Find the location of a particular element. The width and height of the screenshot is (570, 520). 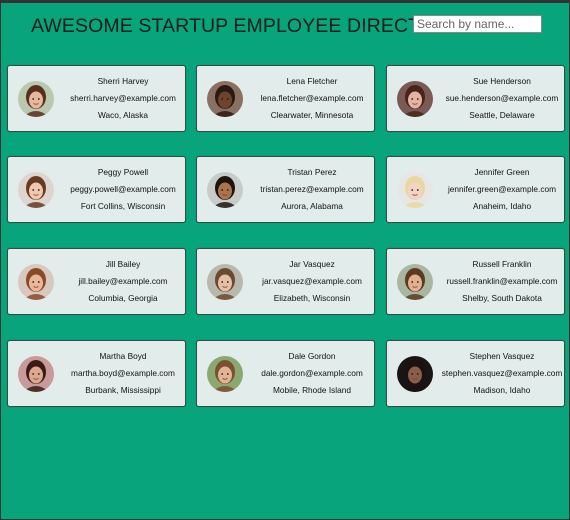

search-input is located at coordinates (477, 24).